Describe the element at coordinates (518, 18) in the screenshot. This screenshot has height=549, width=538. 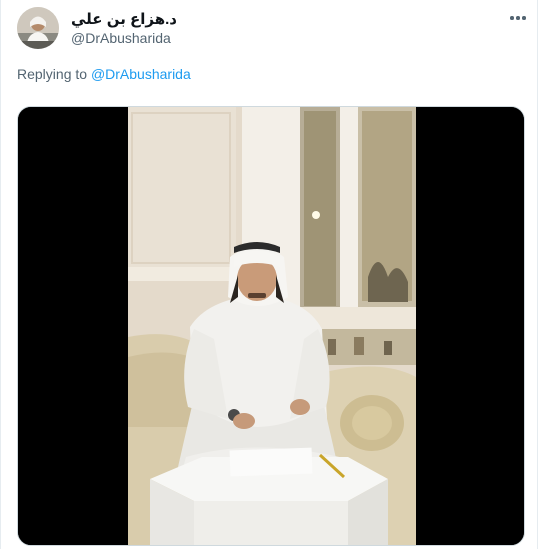
I see `more-icon` at that location.